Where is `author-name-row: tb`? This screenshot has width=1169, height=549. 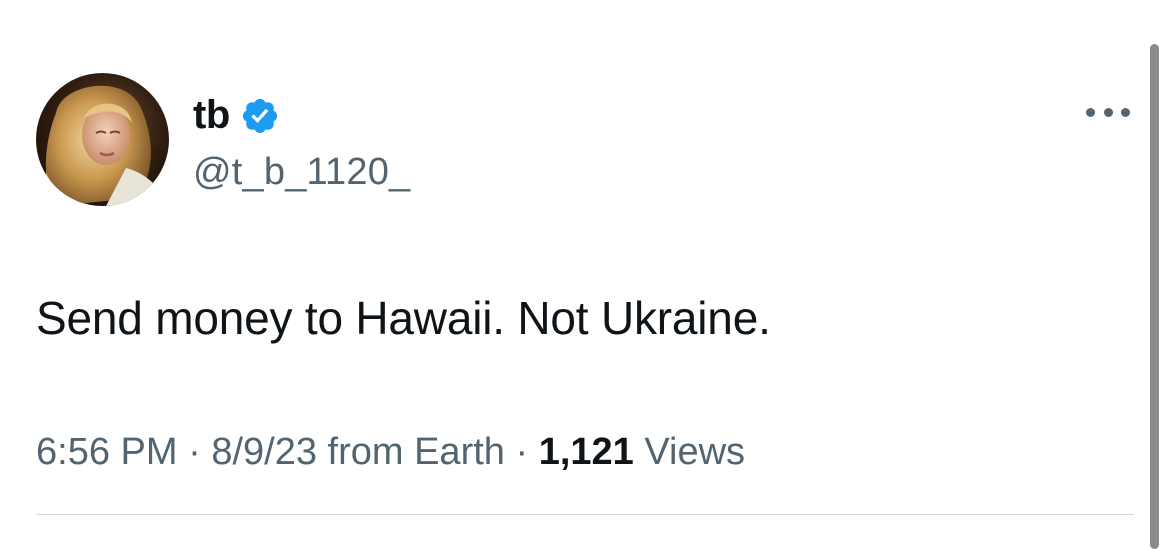 author-name-row: tb is located at coordinates (236, 115).